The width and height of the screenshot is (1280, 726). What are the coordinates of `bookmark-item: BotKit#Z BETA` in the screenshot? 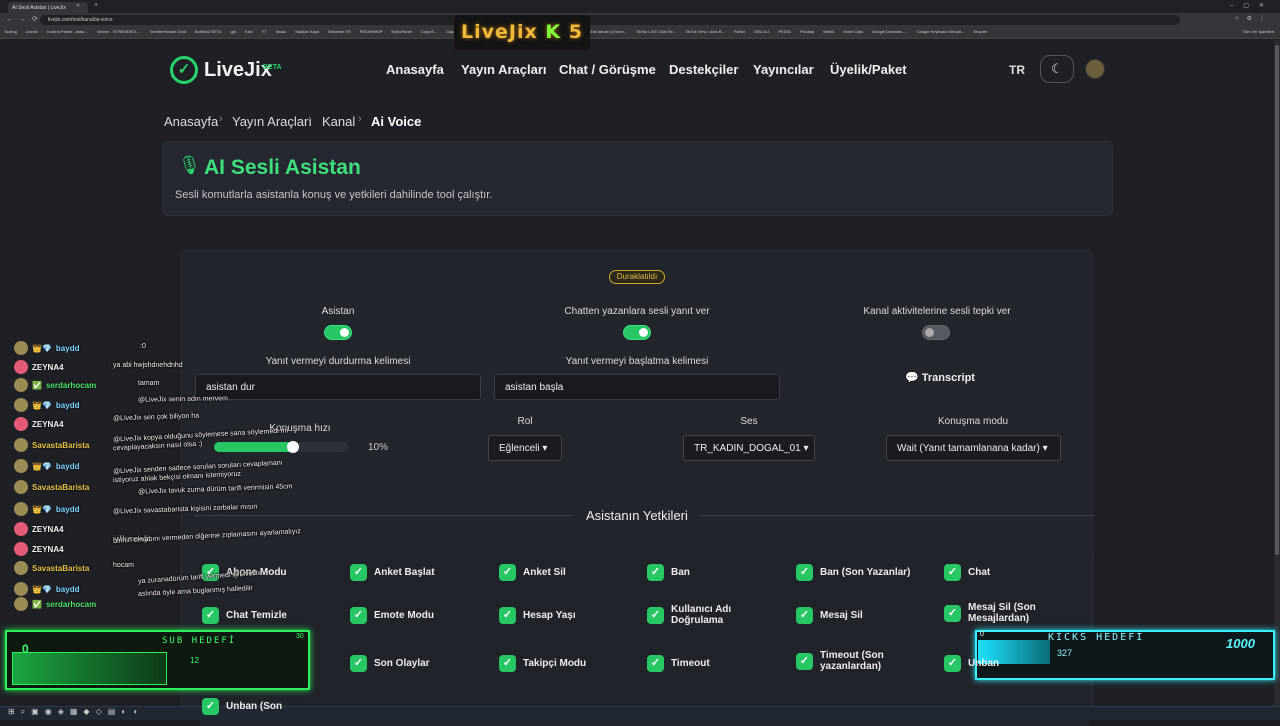 It's located at (208, 32).